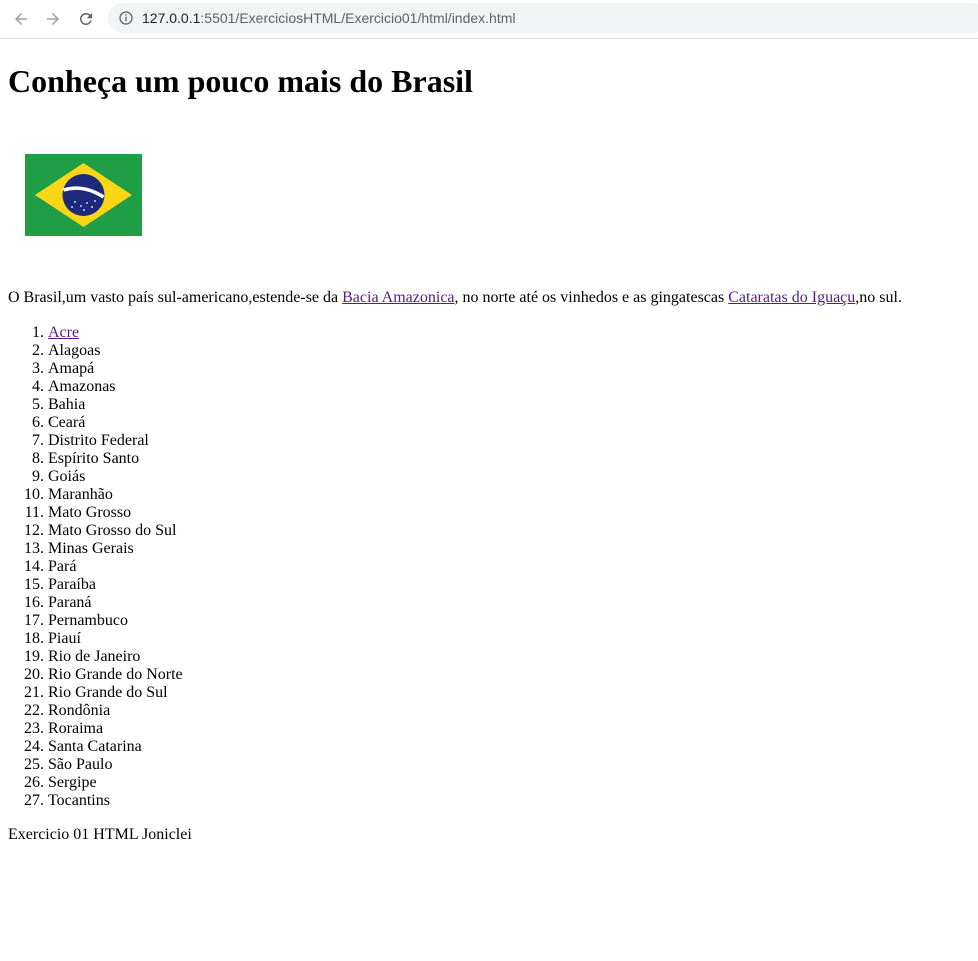  What do you see at coordinates (63, 332) in the screenshot?
I see `state-link: Acre` at bounding box center [63, 332].